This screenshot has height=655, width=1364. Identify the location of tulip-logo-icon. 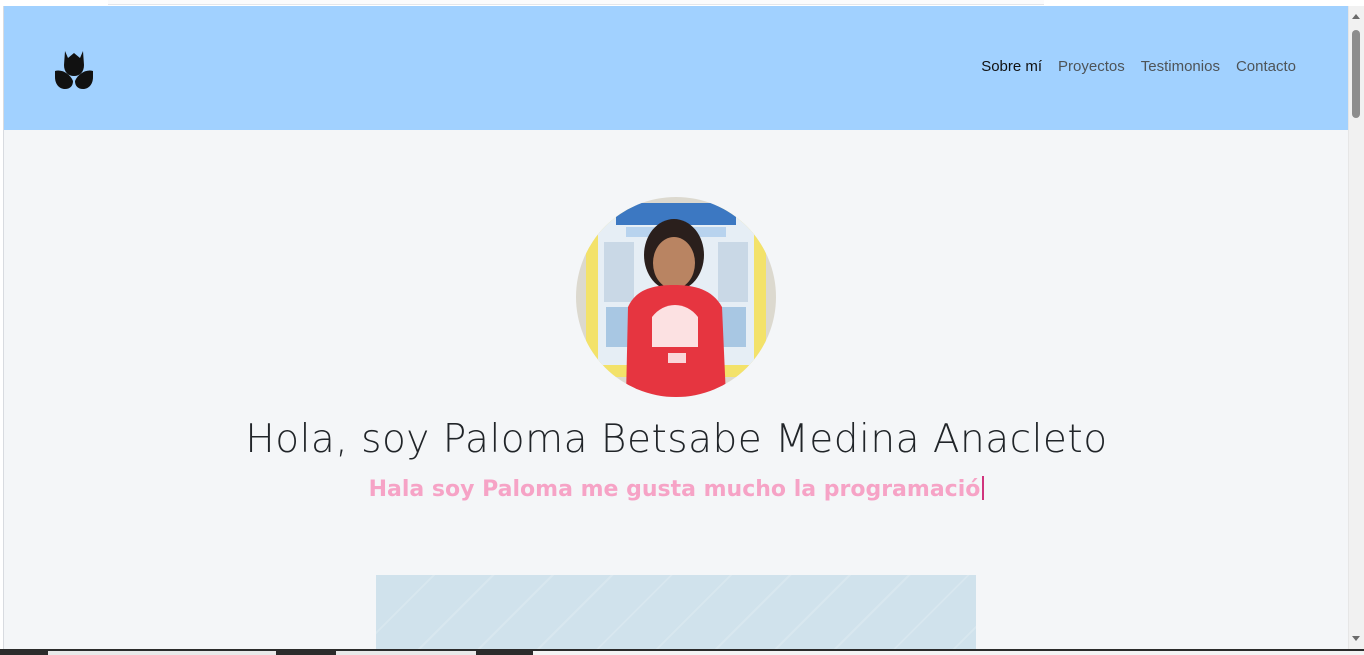
(74, 69).